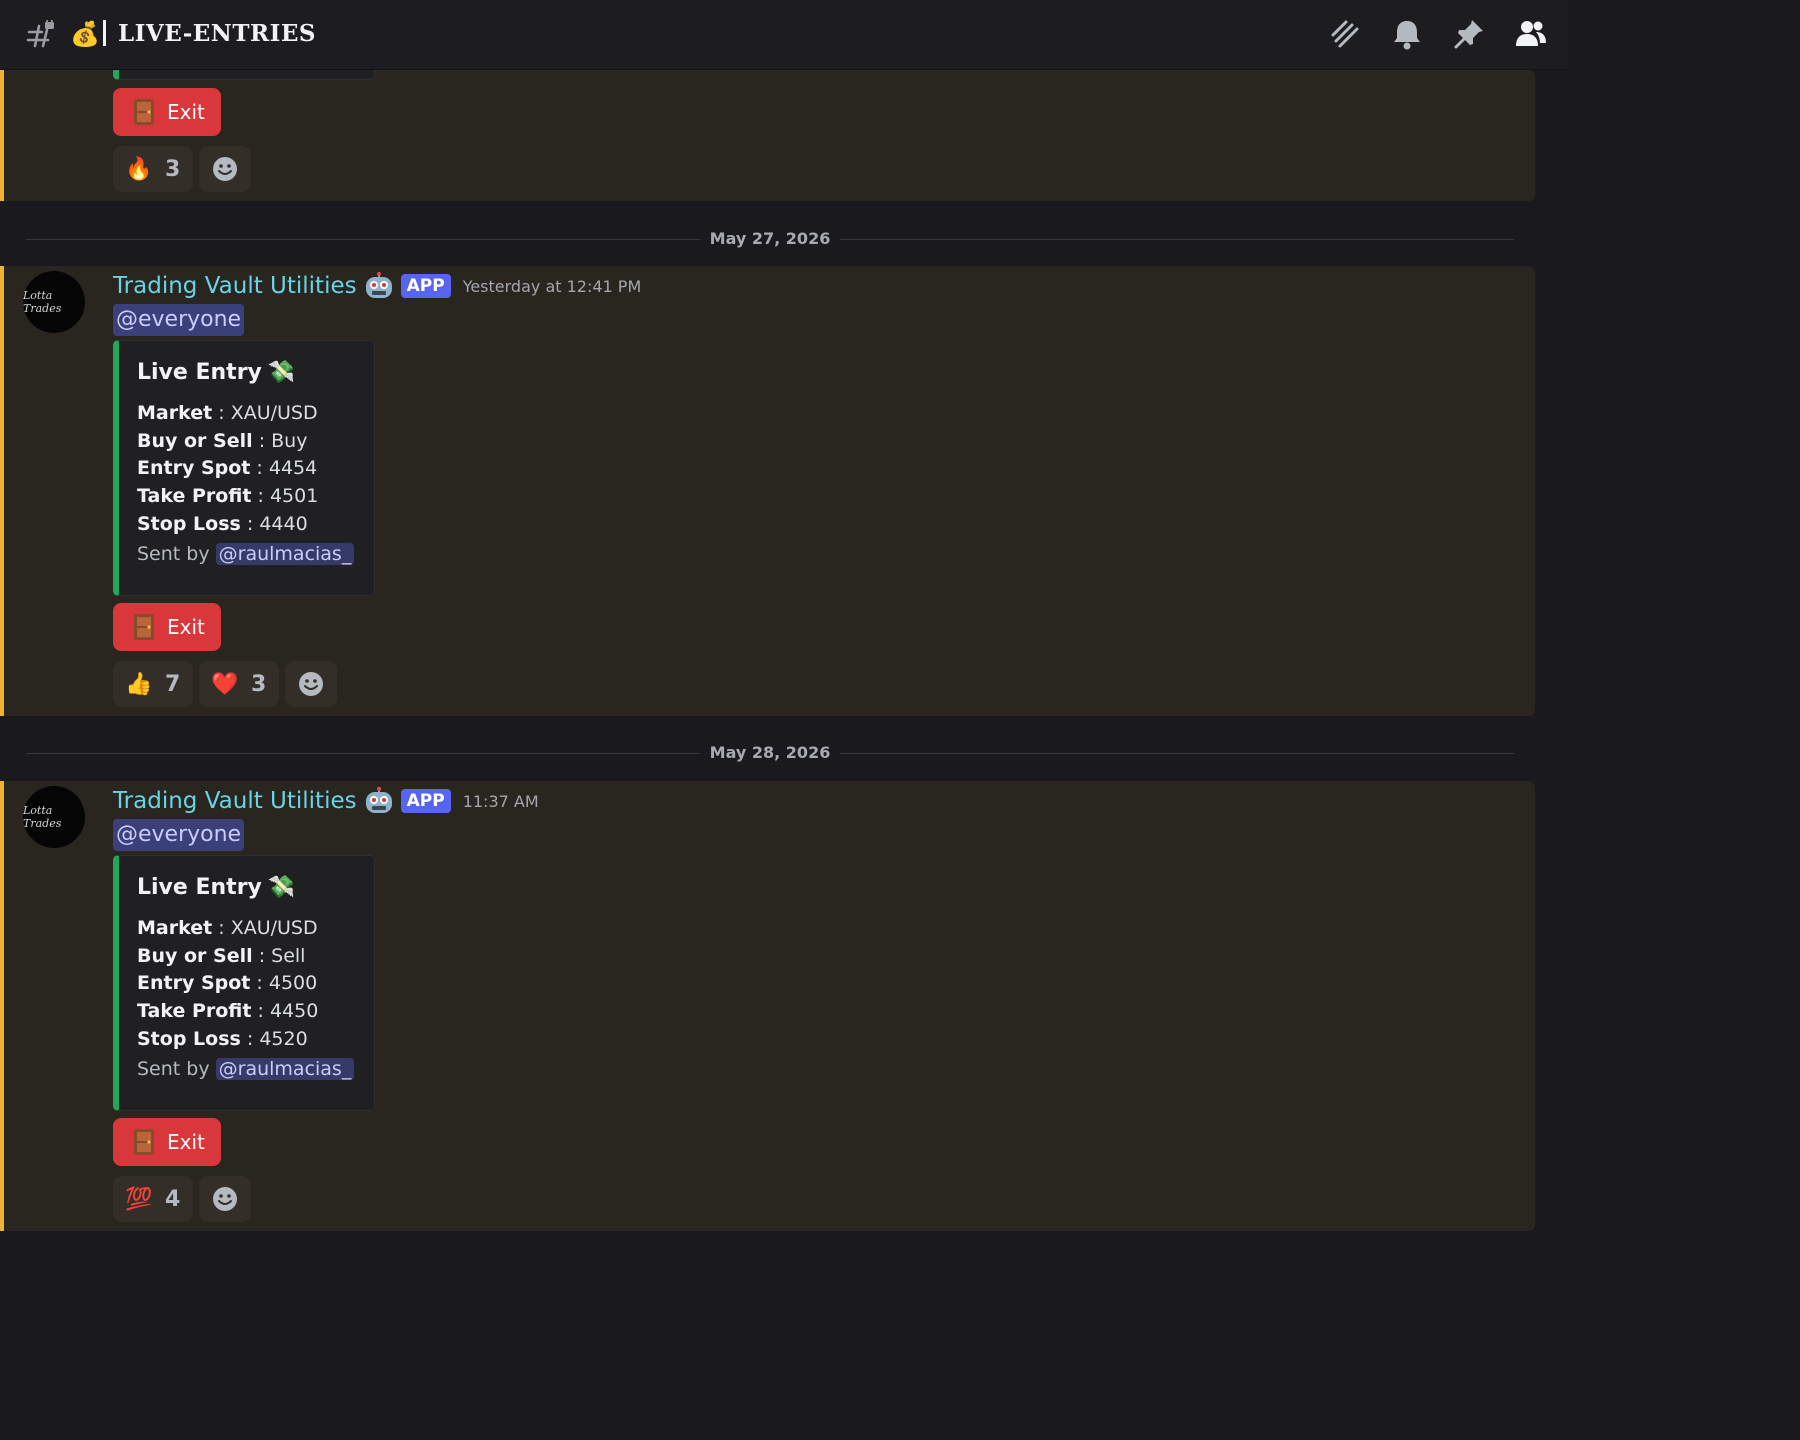 The height and width of the screenshot is (1440, 1800). What do you see at coordinates (225, 684) in the screenshot?
I see `heart-emoji-icon: ❤️` at bounding box center [225, 684].